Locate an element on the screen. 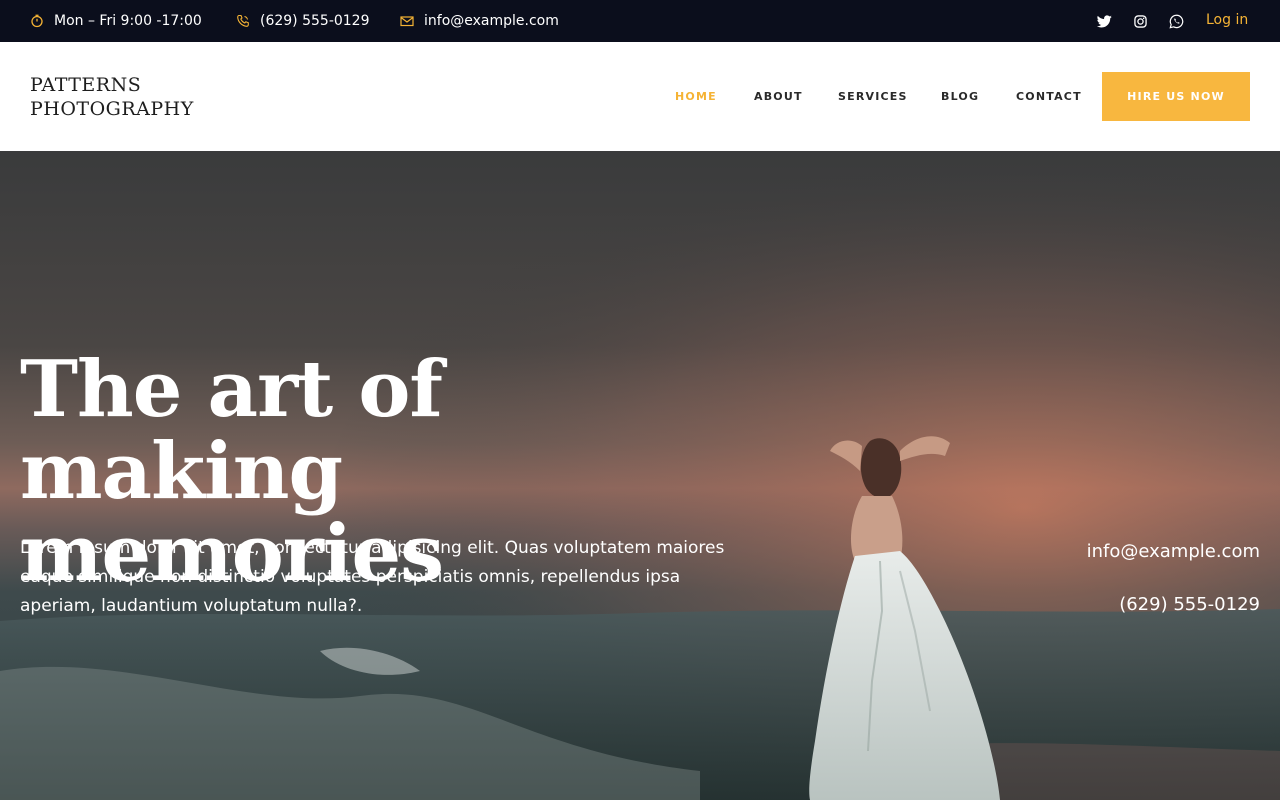  nav-blog: BLOG is located at coordinates (960, 96).